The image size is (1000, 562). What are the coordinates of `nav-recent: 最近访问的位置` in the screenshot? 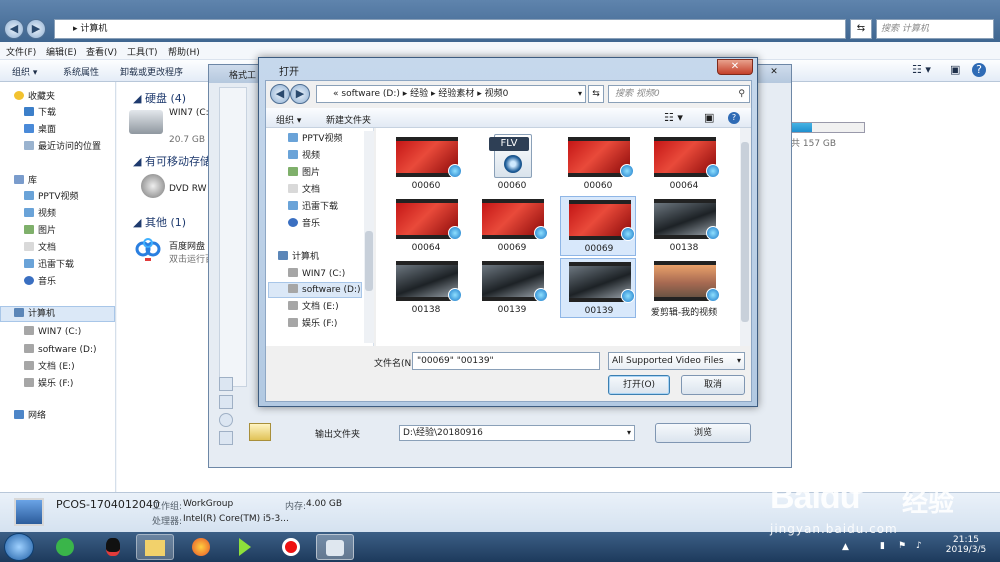 It's located at (62, 147).